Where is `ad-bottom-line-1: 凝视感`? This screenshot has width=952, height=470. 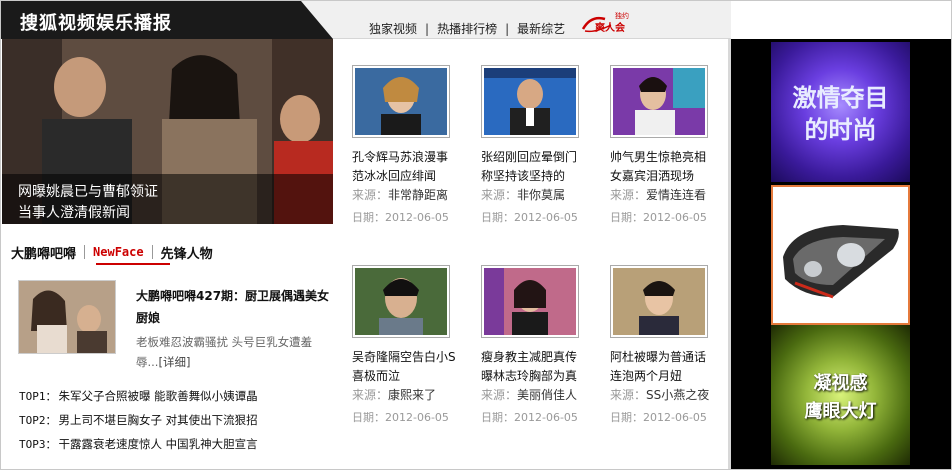 ad-bottom-line-1: 凝视感 is located at coordinates (840, 383).